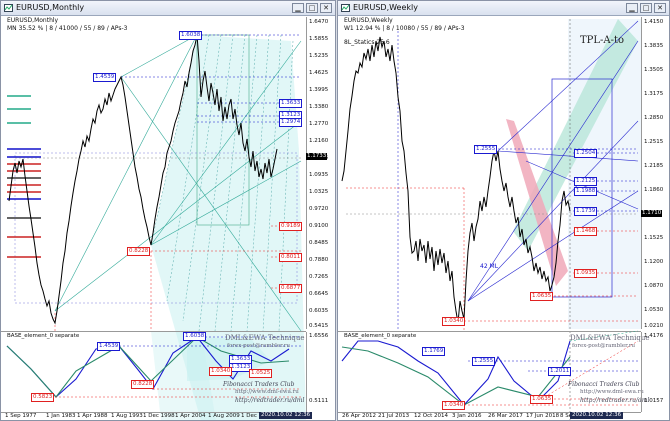 This screenshot has height=421, width=670. Describe the element at coordinates (542, 399) in the screenshot. I see `sub-level-label: 1.0635` at that location.